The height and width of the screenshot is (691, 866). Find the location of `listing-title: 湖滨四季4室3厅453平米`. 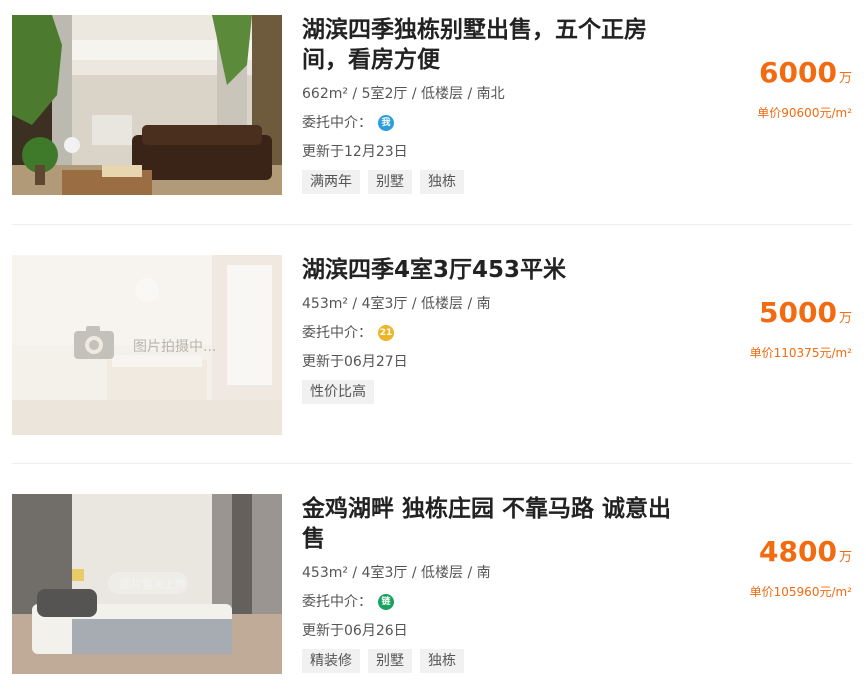

listing-title: 湖滨四季4室3厅453平米 is located at coordinates (497, 270).